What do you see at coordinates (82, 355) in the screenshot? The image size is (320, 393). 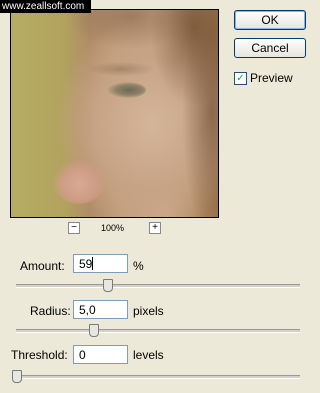 I see `threshold-value: 0` at bounding box center [82, 355].